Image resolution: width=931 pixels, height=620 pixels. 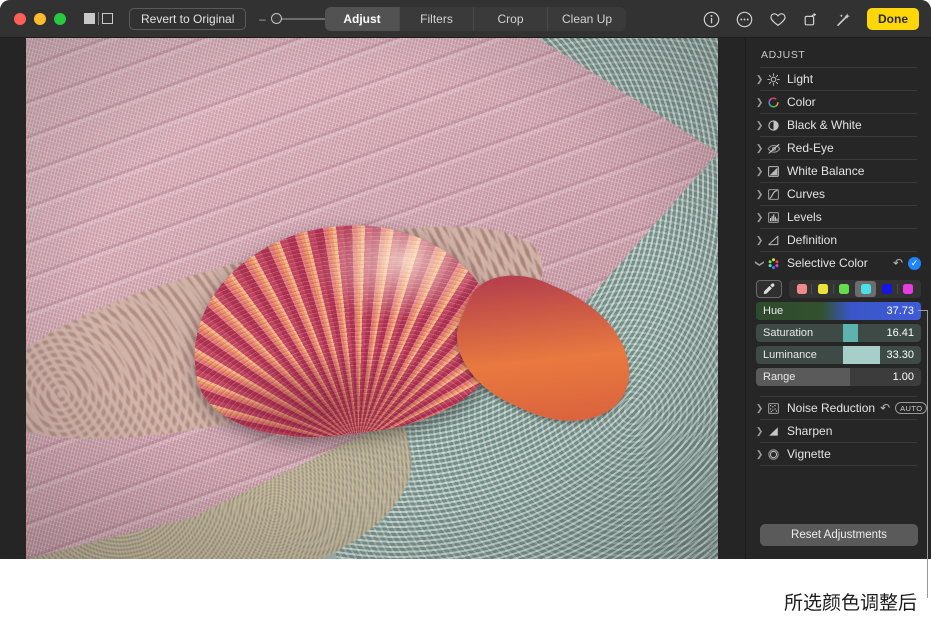 I want to click on sidebar-item-noise-reduction: ❯ Noise Reduction ↶ AUTO, so click(x=838, y=408).